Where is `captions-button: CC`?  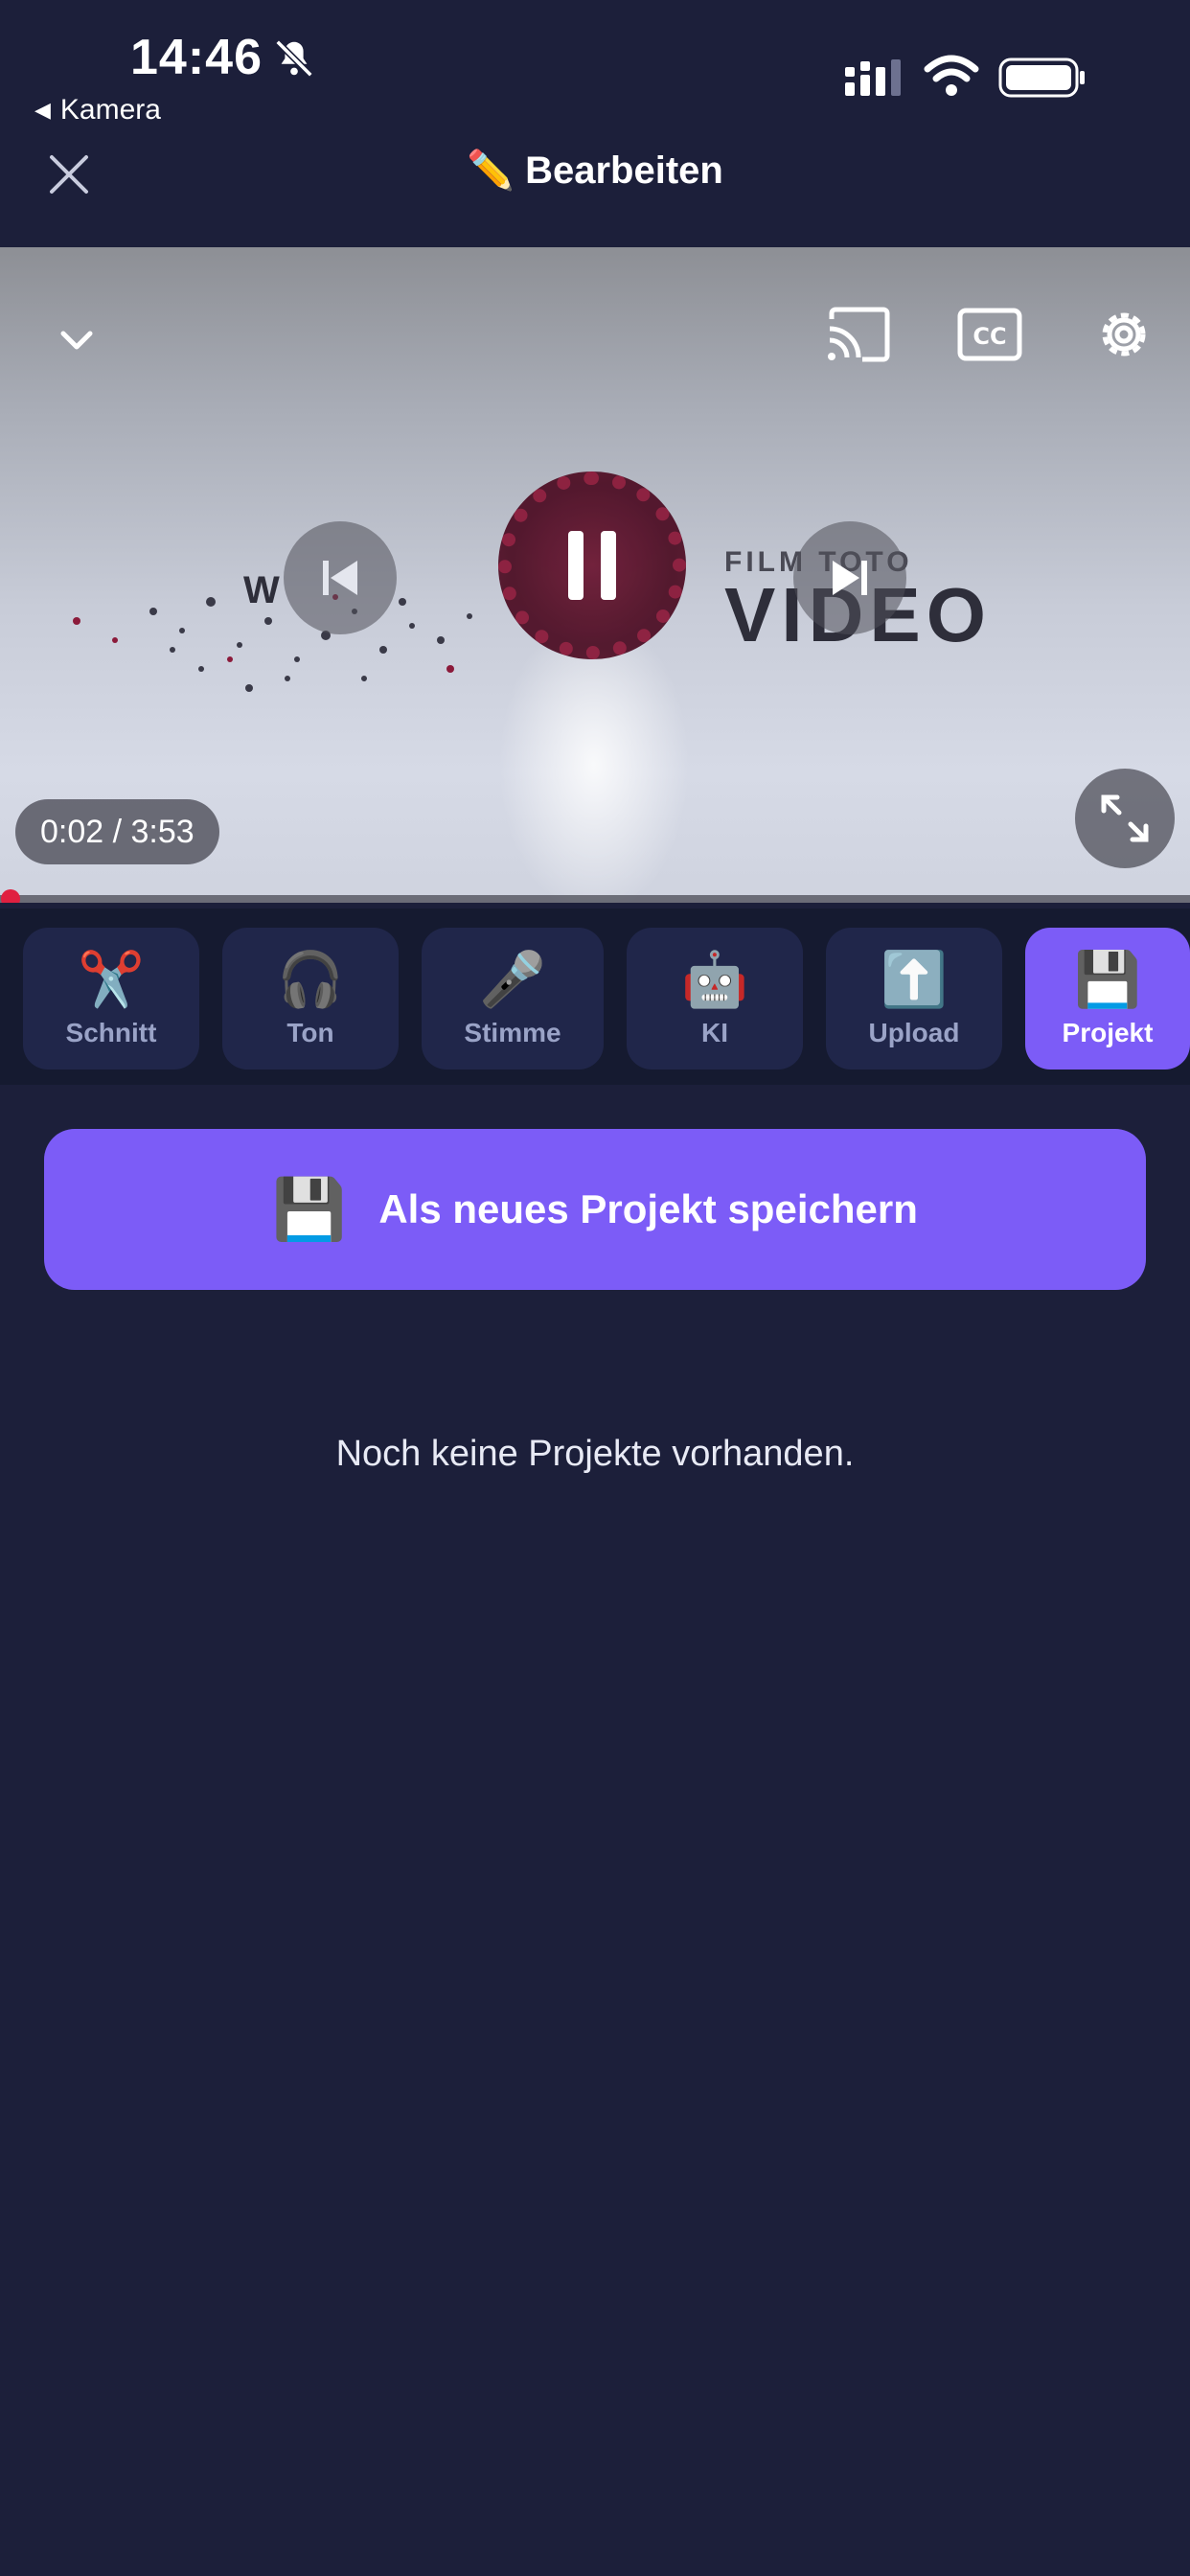 captions-button: CC is located at coordinates (989, 334).